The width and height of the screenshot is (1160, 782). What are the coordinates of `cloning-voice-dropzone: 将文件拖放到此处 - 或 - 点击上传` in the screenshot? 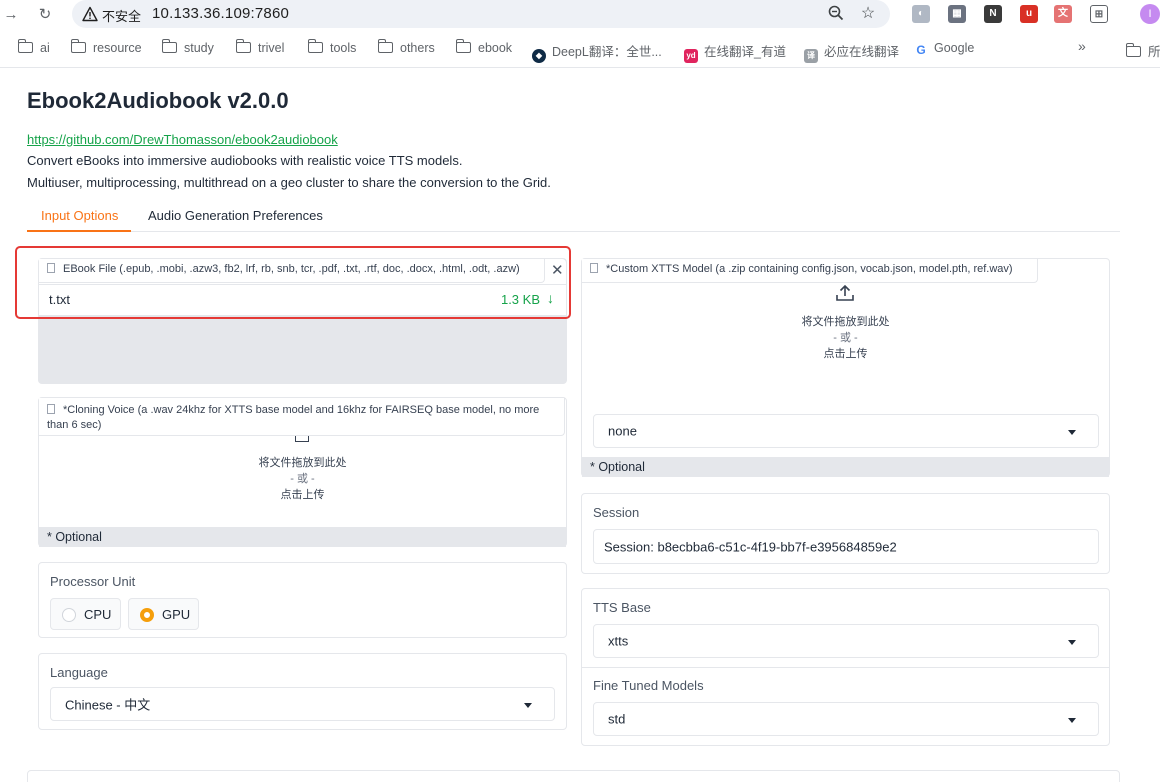 It's located at (302, 479).